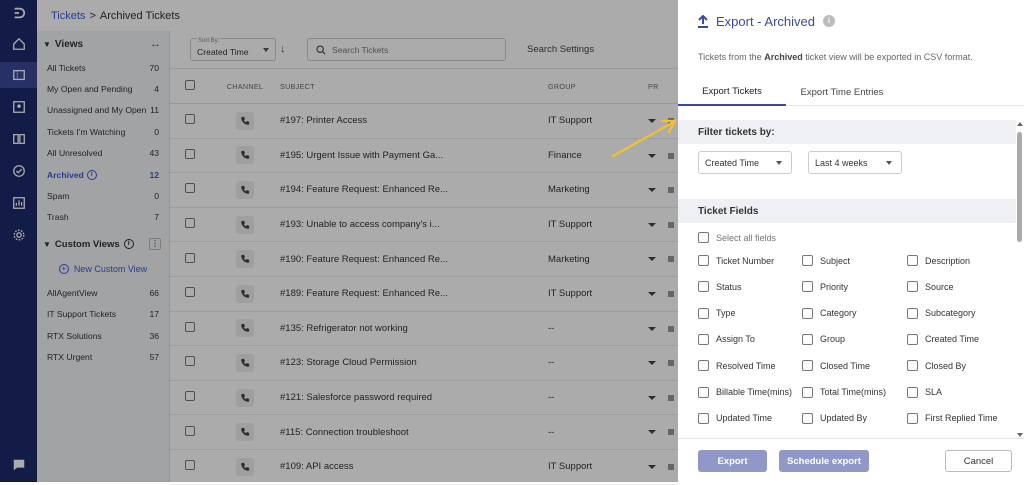 The height and width of the screenshot is (485, 1024). What do you see at coordinates (720, 287) in the screenshot?
I see `field-option: Status` at bounding box center [720, 287].